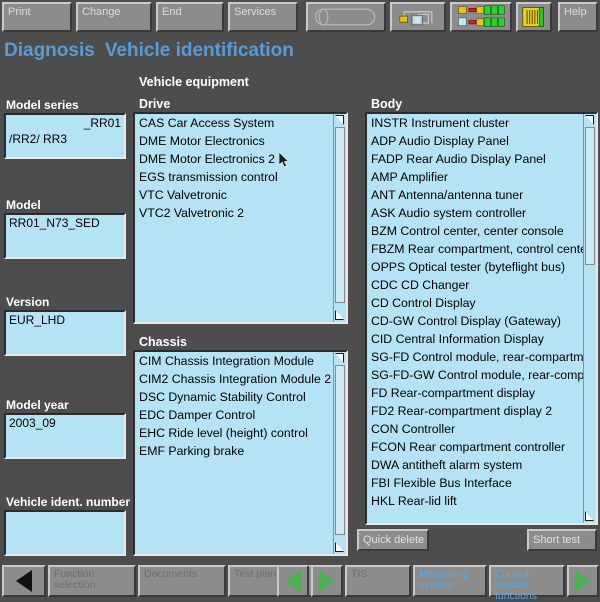  I want to click on next-arrow-icon, so click(327, 581).